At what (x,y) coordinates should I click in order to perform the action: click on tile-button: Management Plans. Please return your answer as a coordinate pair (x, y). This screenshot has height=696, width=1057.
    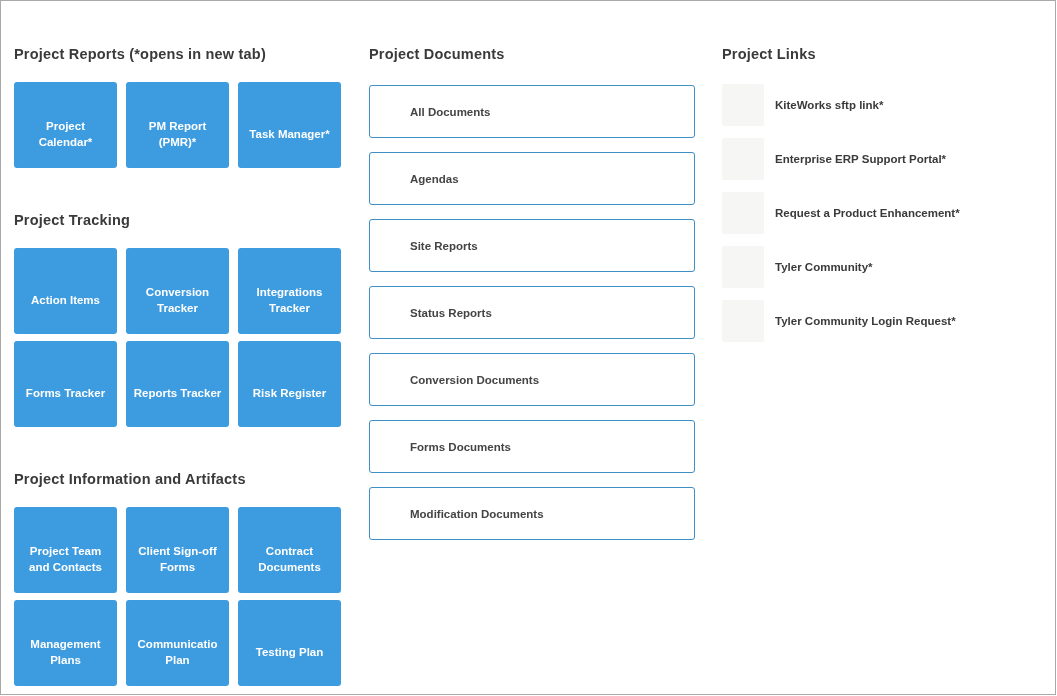
    Looking at the image, I should click on (65, 643).